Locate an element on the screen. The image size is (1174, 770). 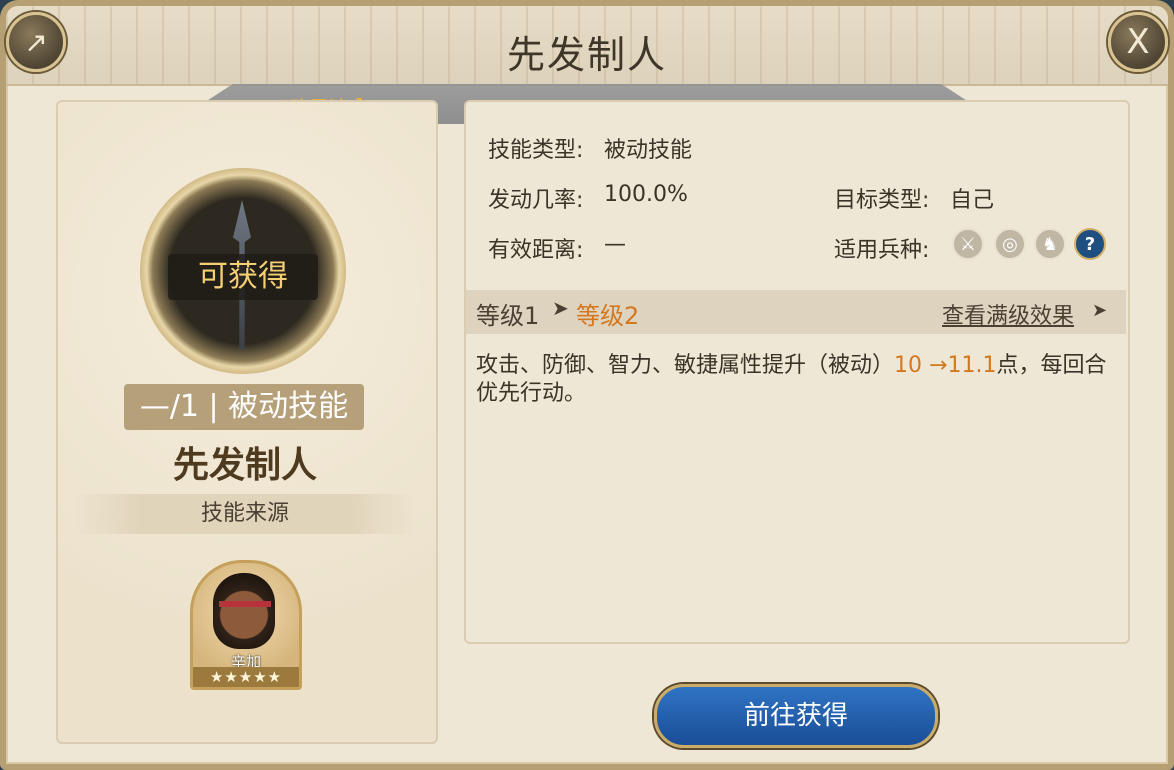
target-icon: ◎ is located at coordinates (1010, 244).